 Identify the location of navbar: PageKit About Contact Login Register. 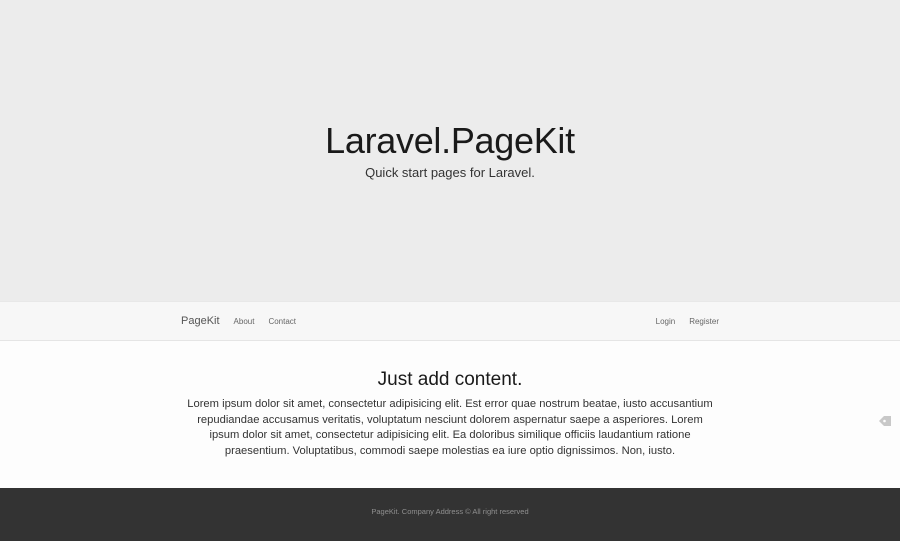
(450, 321).